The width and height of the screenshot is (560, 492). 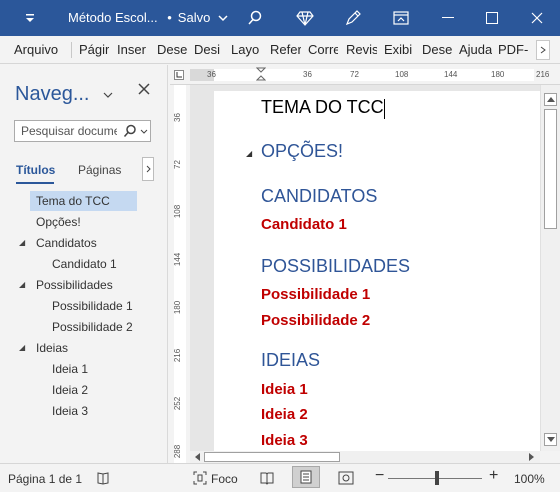 I want to click on tree-item-ideia-2: Ideia 2, so click(x=70, y=390).